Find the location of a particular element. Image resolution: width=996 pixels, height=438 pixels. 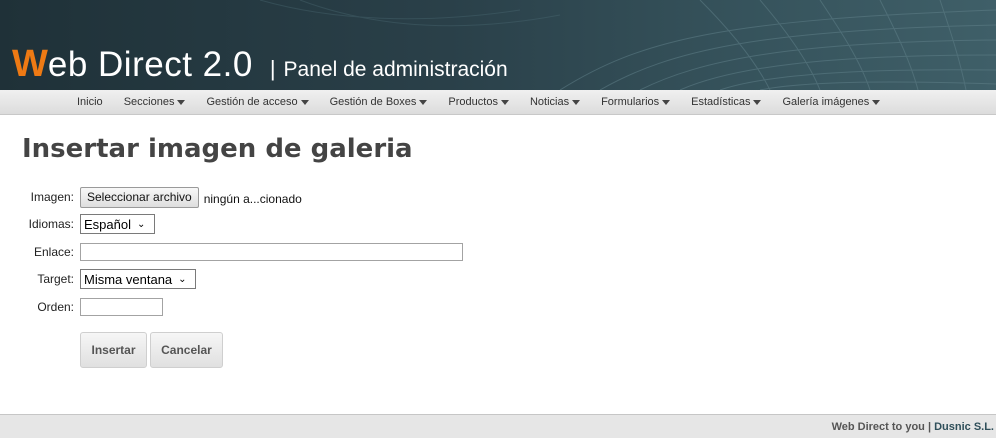

nav-item-galeria-imagenes: Galería imágenes is located at coordinates (831, 102).